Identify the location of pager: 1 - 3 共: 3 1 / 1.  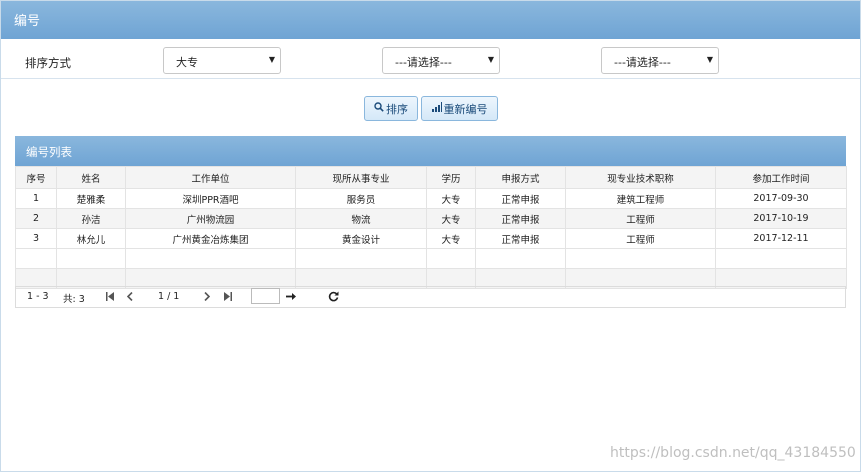
(430, 297).